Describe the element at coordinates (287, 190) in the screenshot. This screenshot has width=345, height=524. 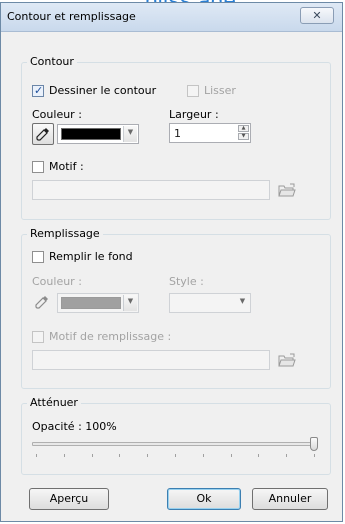
I see `contour-folder-open-icon` at that location.